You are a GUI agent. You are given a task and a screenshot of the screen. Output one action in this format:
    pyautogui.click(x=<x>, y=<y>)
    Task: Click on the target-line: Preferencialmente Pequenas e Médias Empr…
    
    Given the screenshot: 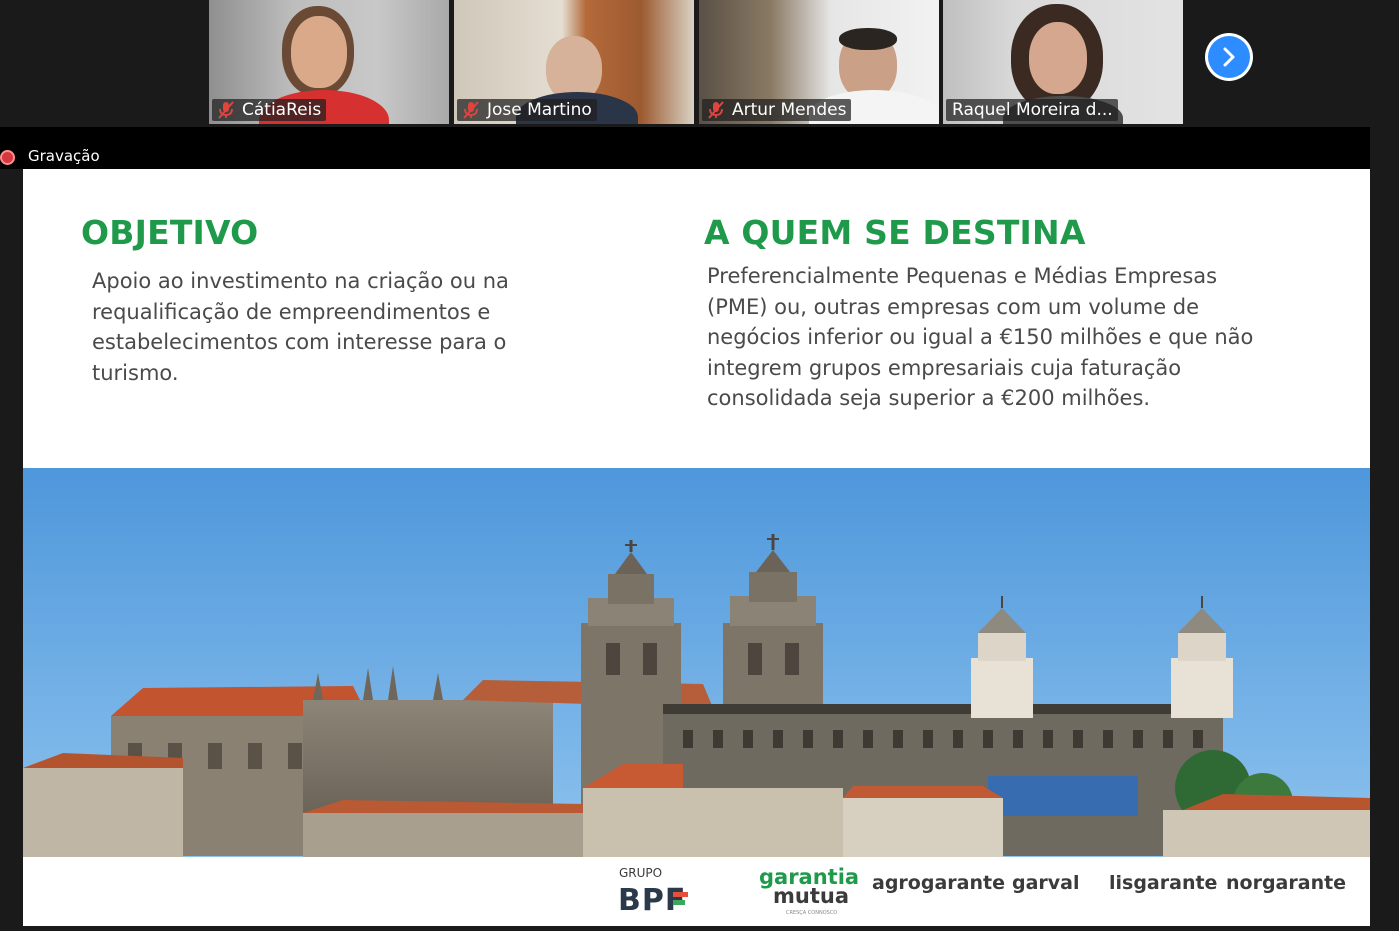 What is the action you would take?
    pyautogui.click(x=962, y=276)
    